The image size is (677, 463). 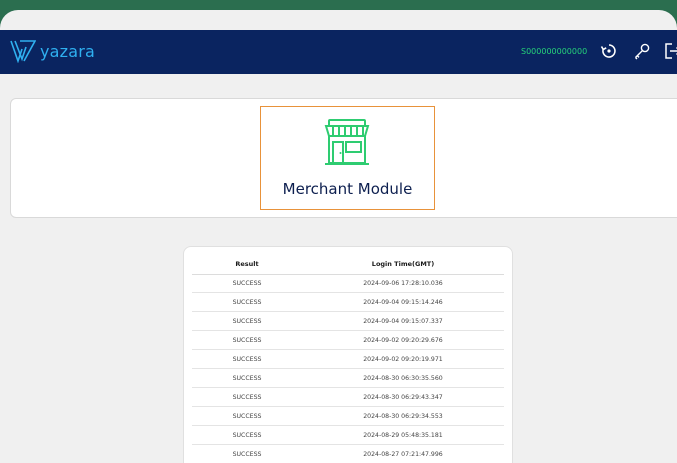 What do you see at coordinates (670, 51) in the screenshot?
I see `logout-icon` at bounding box center [670, 51].